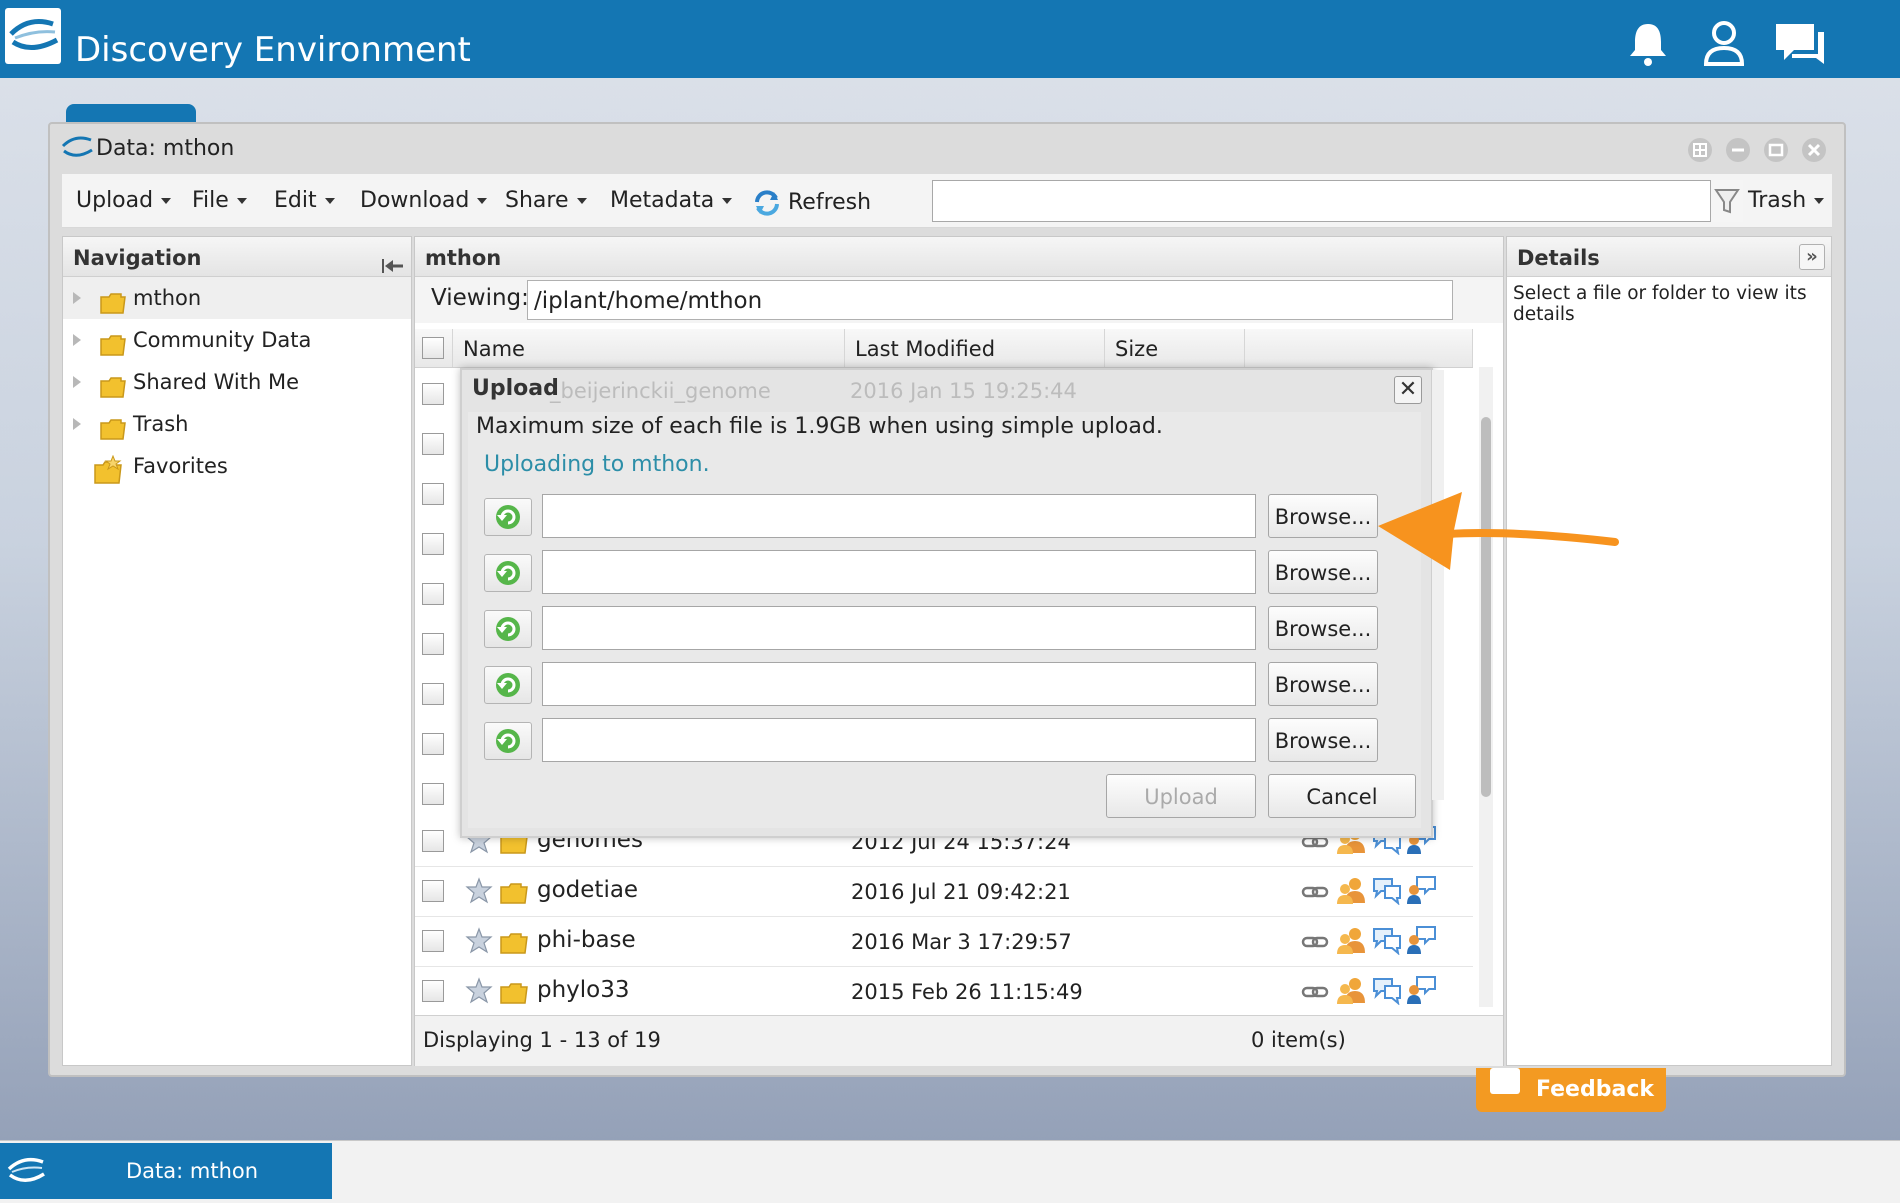 This screenshot has height=1203, width=1900. I want to click on close-icon, so click(1814, 150).